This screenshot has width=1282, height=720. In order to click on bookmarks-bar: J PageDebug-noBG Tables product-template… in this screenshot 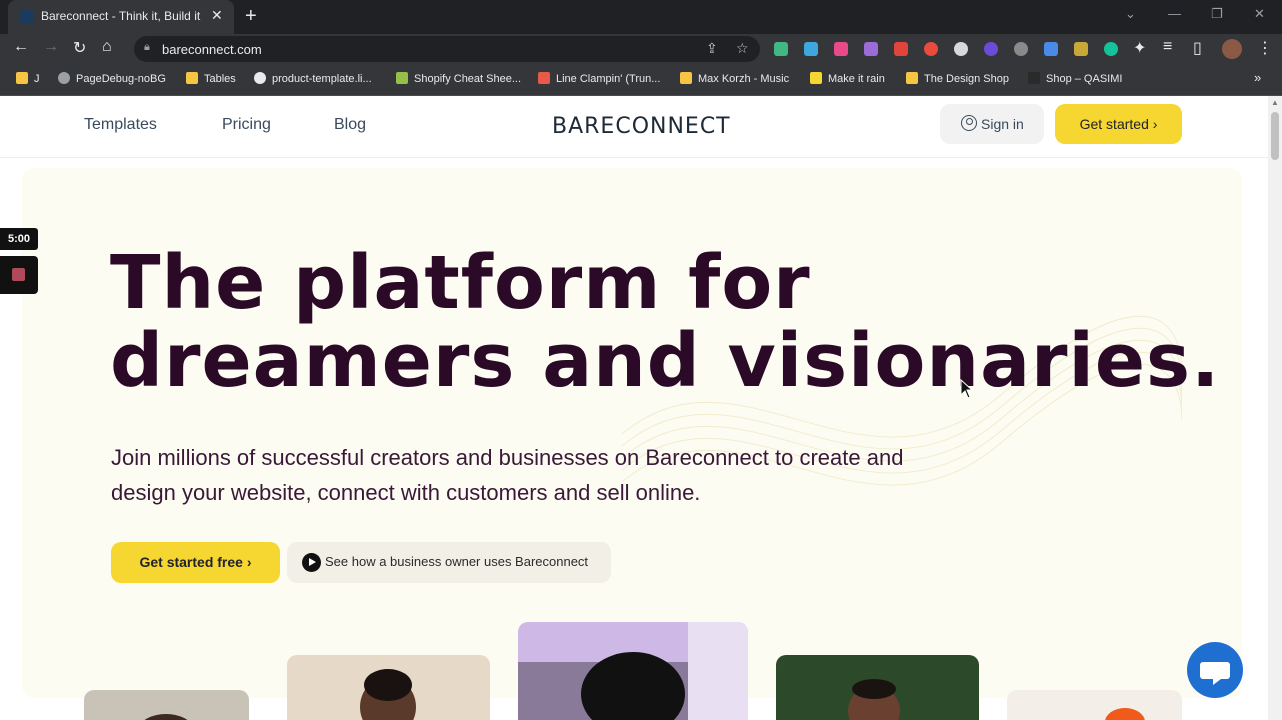, I will do `click(641, 80)`.